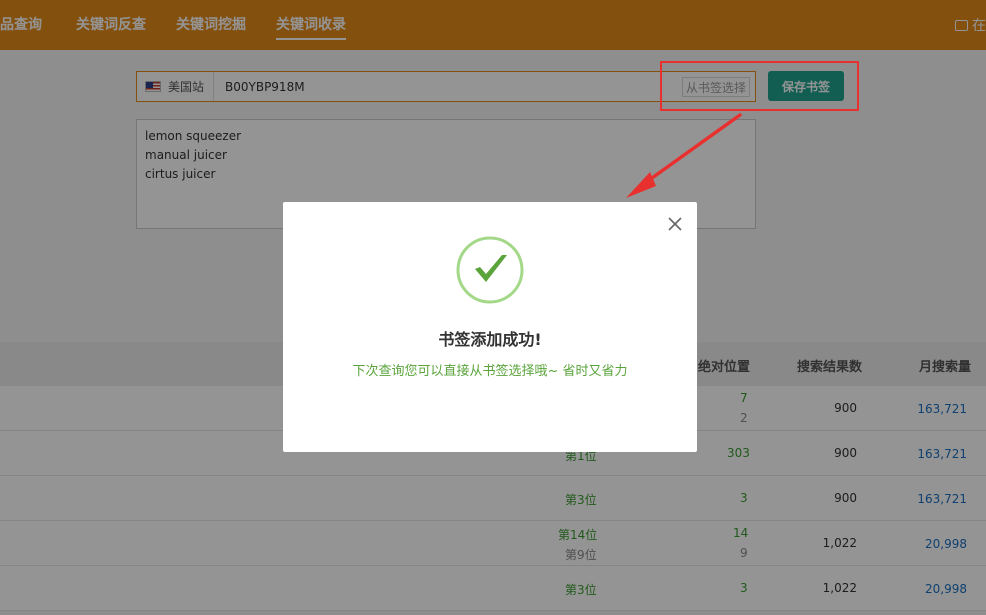 The width and height of the screenshot is (986, 615). I want to click on close-icon, so click(675, 224).